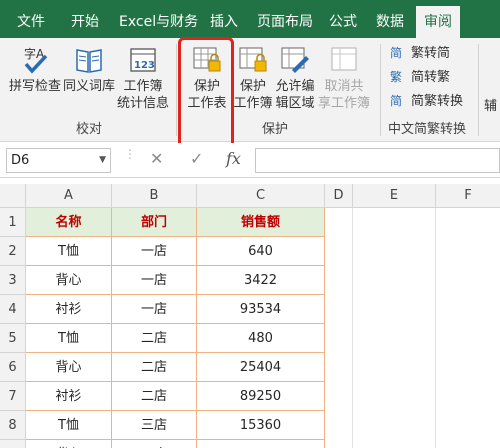 The image size is (500, 448). What do you see at coordinates (13, 396) in the screenshot?
I see `row-header-7: 7` at bounding box center [13, 396].